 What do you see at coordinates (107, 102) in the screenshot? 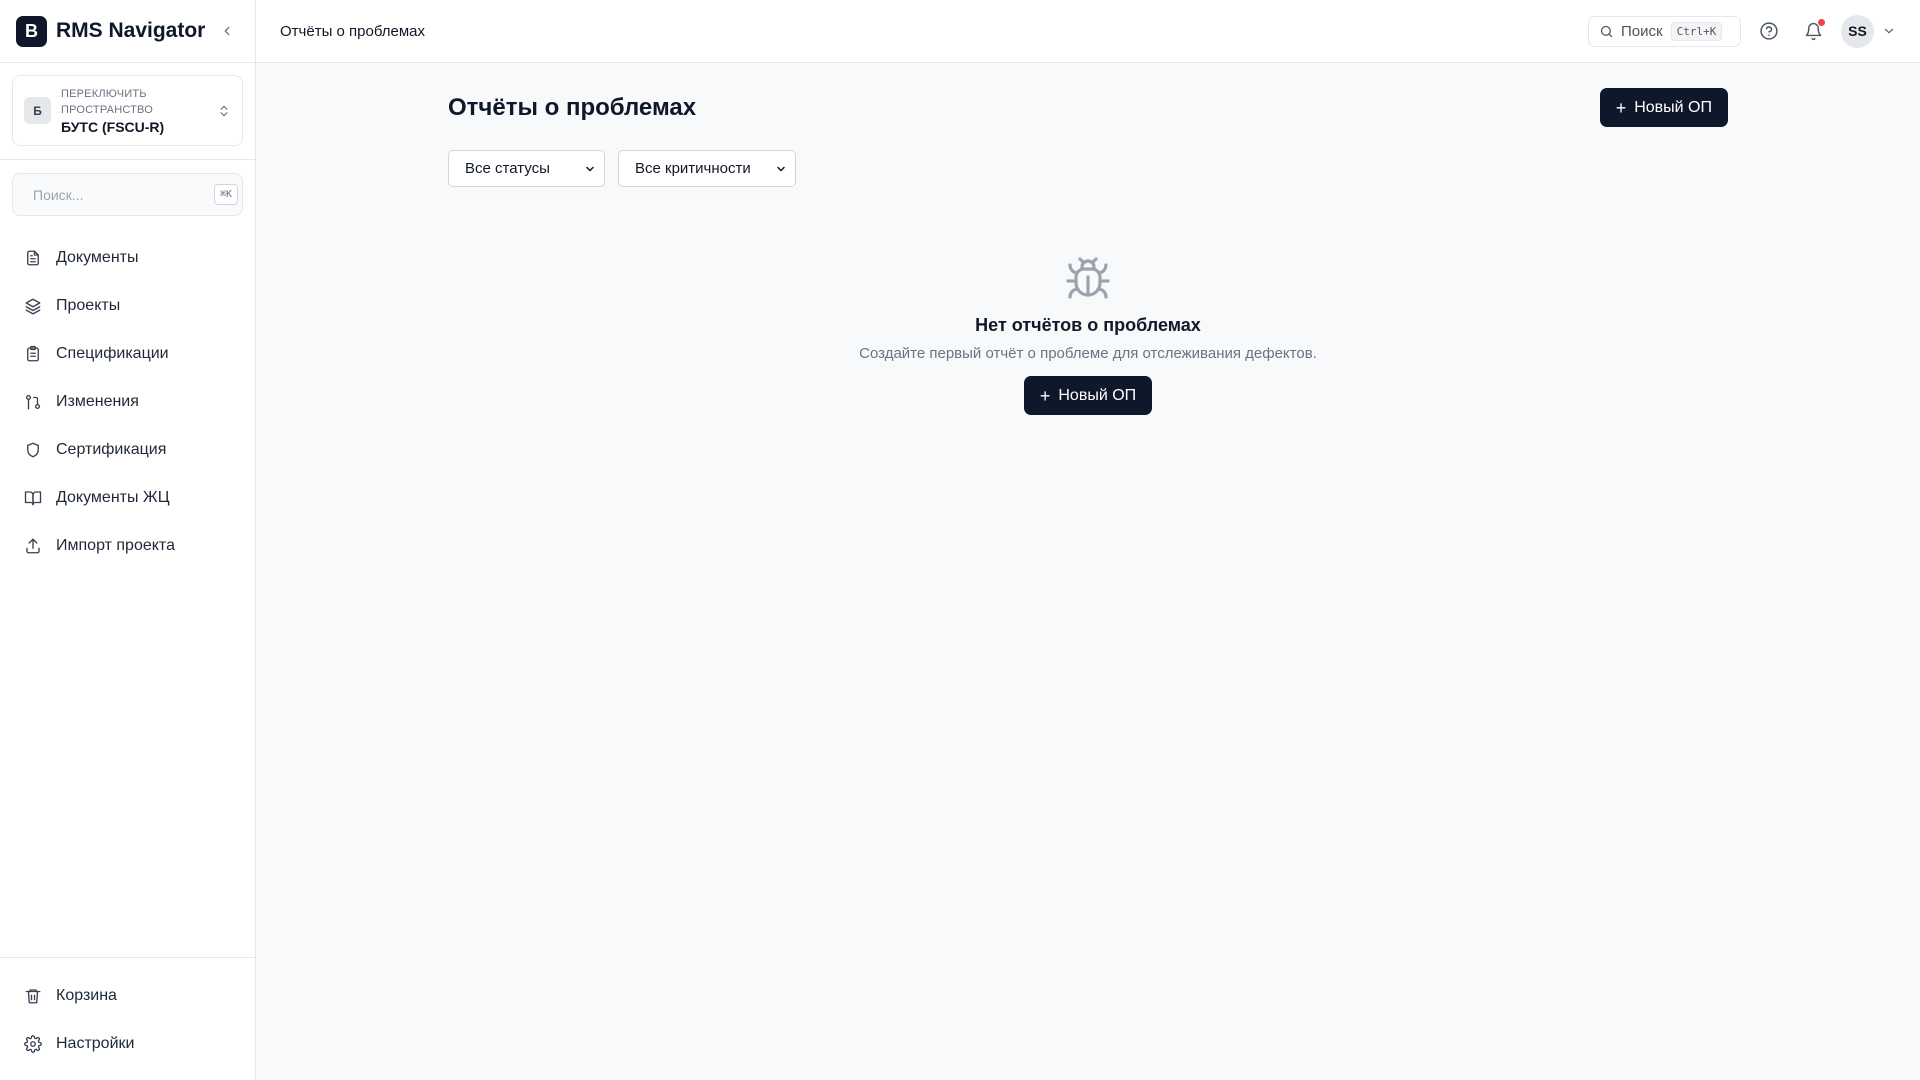
I see `workspace-caption: Переключить пространство` at bounding box center [107, 102].